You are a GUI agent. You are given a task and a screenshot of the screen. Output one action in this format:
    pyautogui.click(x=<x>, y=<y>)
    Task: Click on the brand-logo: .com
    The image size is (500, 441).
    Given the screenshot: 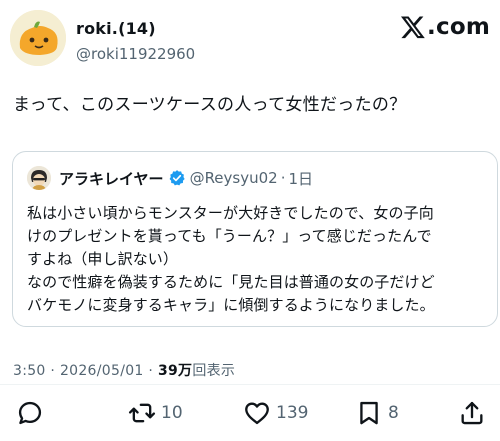 What is the action you would take?
    pyautogui.click(x=445, y=27)
    